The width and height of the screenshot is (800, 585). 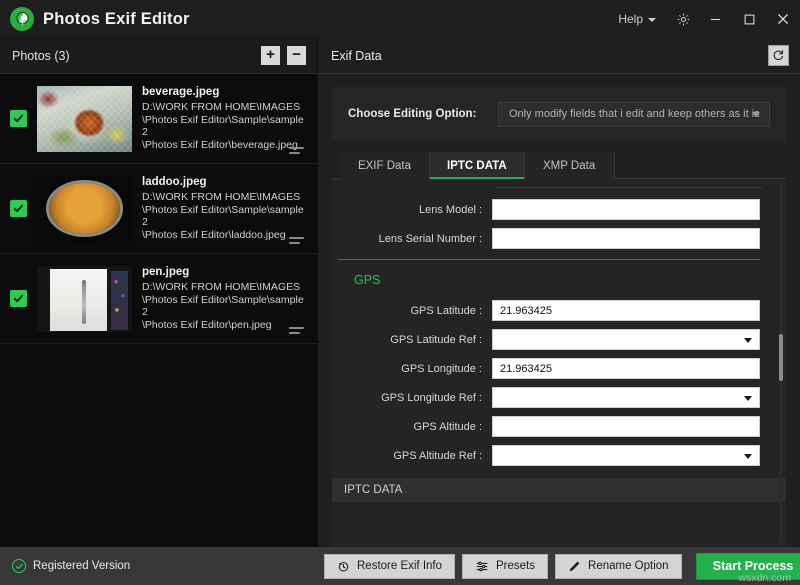 What do you see at coordinates (181, 92) in the screenshot?
I see `photo-filename: beverage.jpeg` at bounding box center [181, 92].